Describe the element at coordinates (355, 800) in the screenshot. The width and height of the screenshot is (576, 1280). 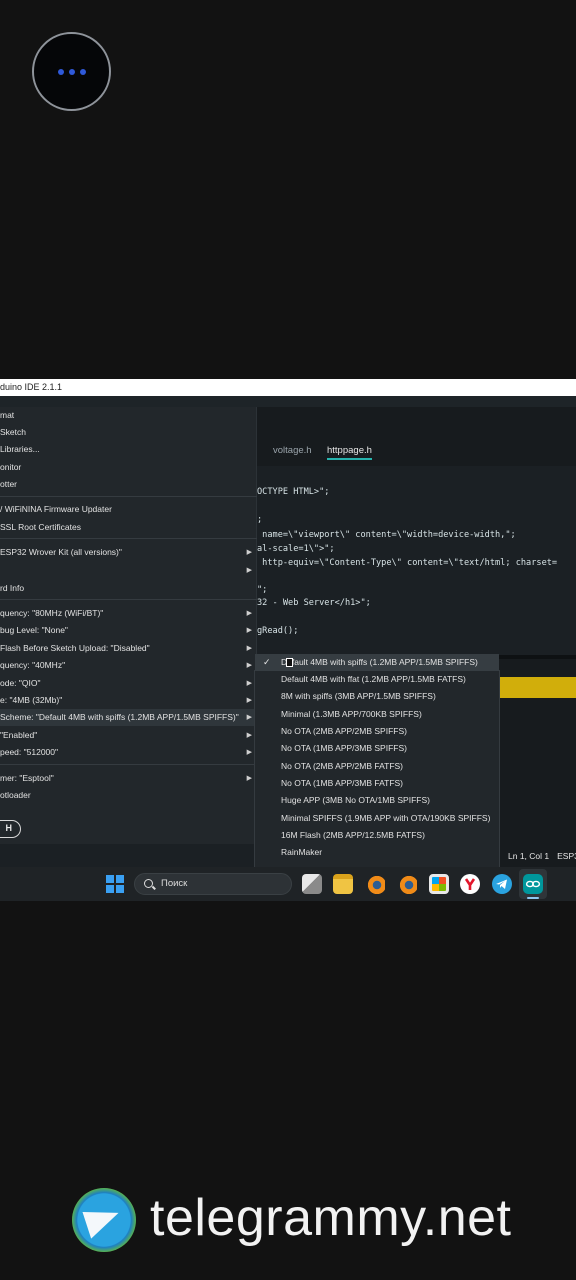
I see `option-label: Huge APP (3MB No OTA/1MB SPIFFS)` at that location.